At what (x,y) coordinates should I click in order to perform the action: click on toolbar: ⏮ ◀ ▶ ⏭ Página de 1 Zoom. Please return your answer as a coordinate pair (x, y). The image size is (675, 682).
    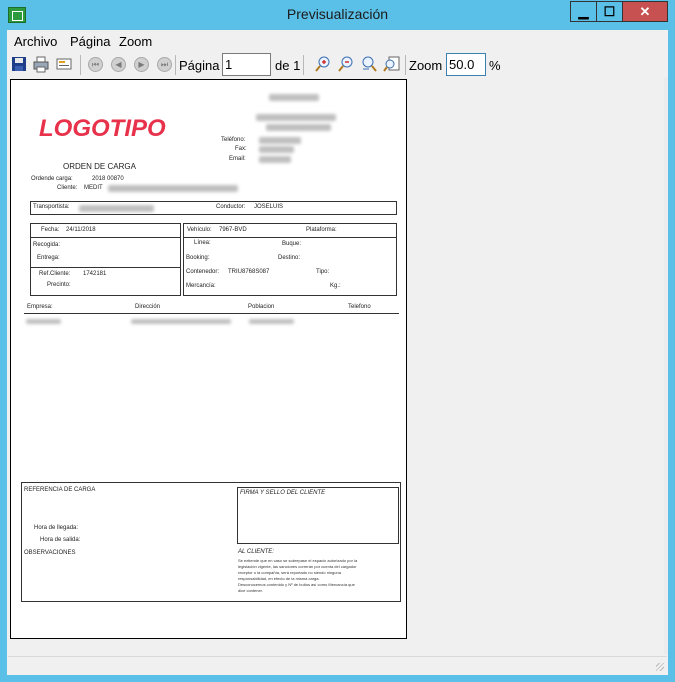
    Looking at the image, I should click on (337, 65).